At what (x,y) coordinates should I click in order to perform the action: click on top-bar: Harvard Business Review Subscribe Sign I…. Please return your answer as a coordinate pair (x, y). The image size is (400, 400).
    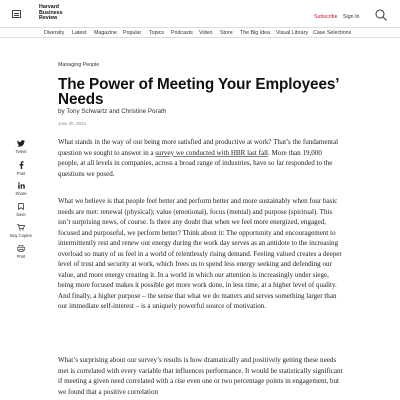
    Looking at the image, I should click on (200, 13).